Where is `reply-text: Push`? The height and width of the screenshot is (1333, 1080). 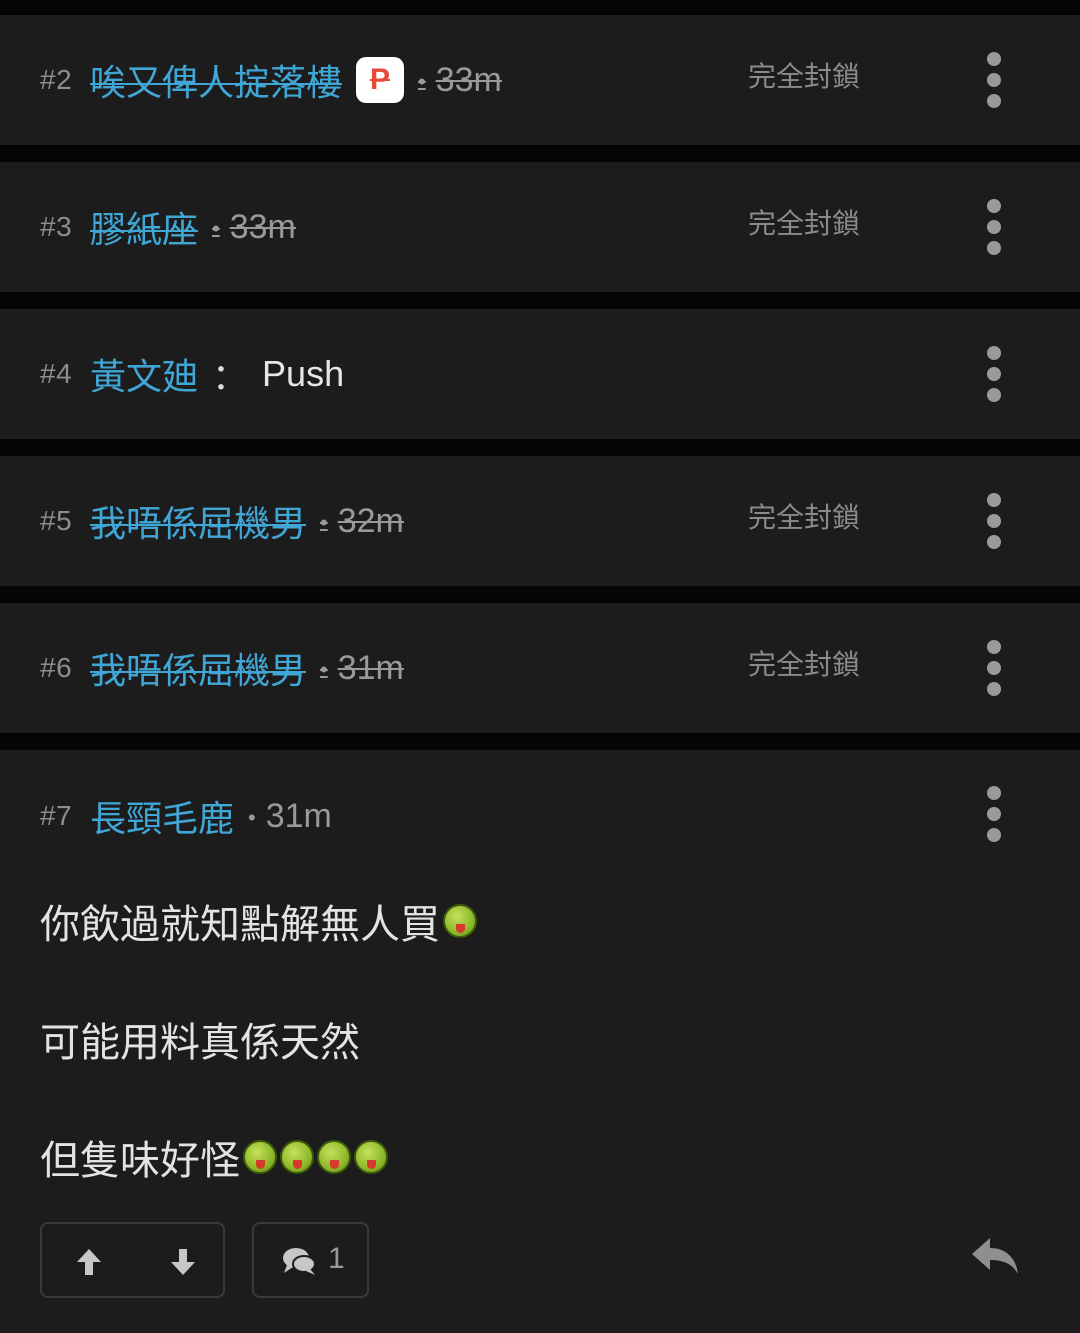 reply-text: Push is located at coordinates (303, 373).